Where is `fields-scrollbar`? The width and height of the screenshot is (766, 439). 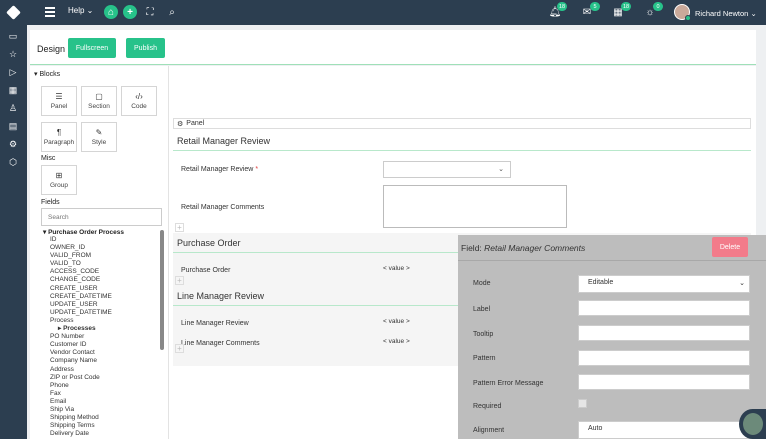 fields-scrollbar is located at coordinates (162, 290).